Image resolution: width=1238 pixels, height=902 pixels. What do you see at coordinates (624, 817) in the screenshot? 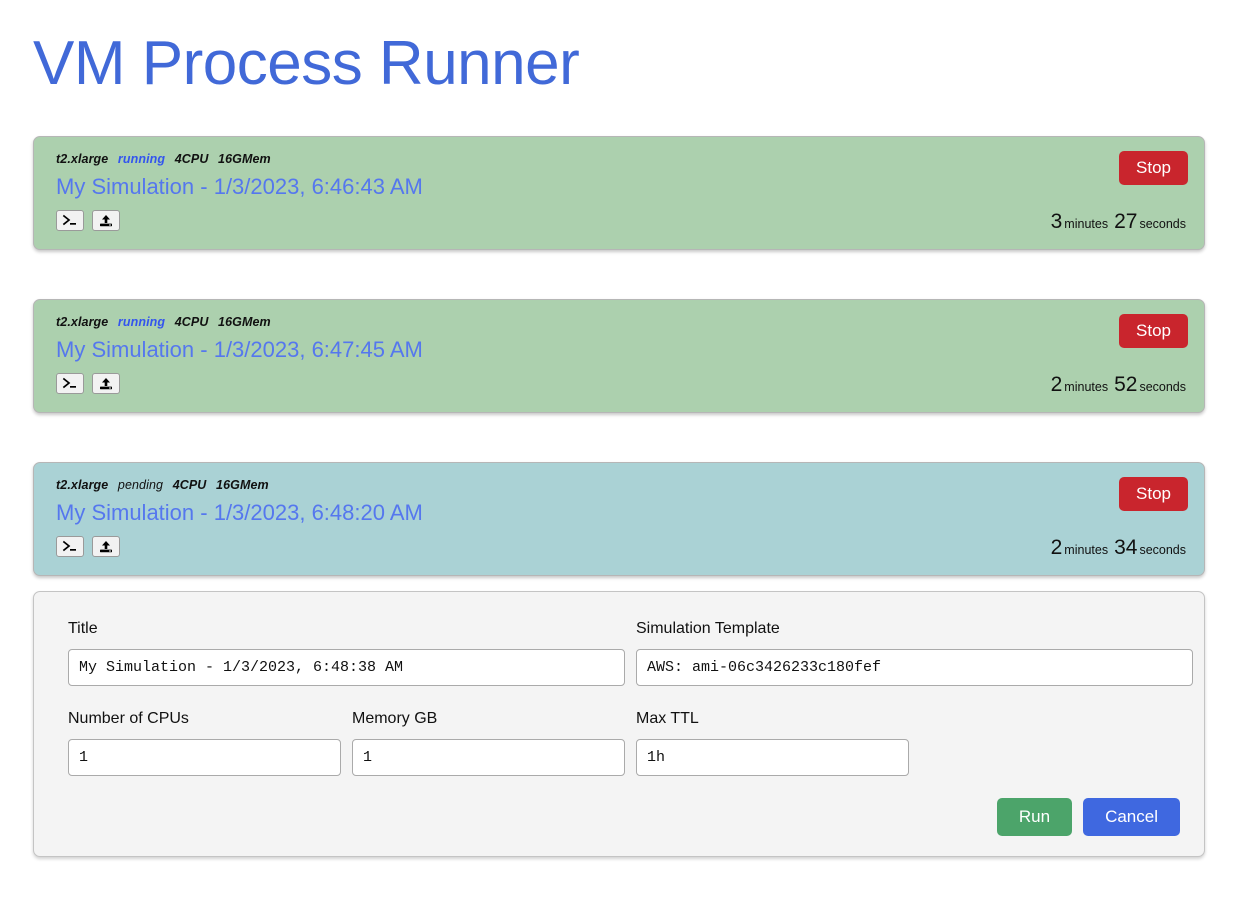
I see `form-actions: Run Cancel` at bounding box center [624, 817].